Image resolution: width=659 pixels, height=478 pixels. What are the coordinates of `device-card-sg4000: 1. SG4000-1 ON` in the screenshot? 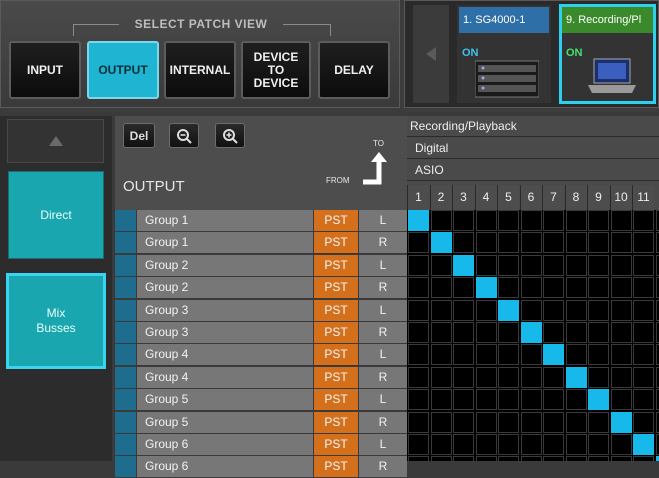 It's located at (504, 54).